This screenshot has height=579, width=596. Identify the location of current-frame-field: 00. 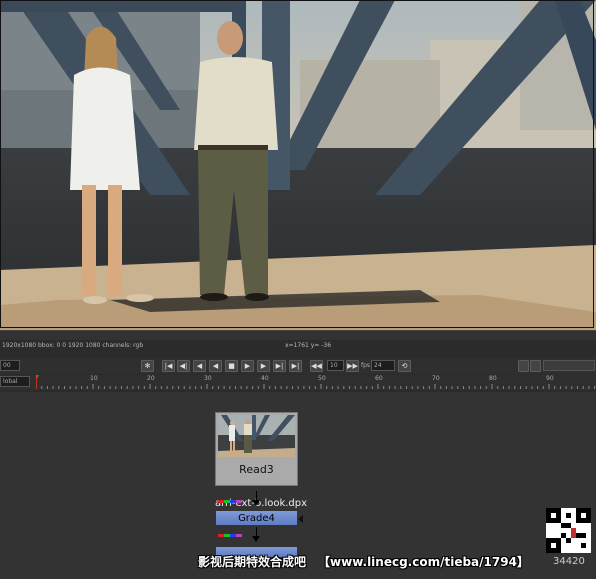
(10, 365).